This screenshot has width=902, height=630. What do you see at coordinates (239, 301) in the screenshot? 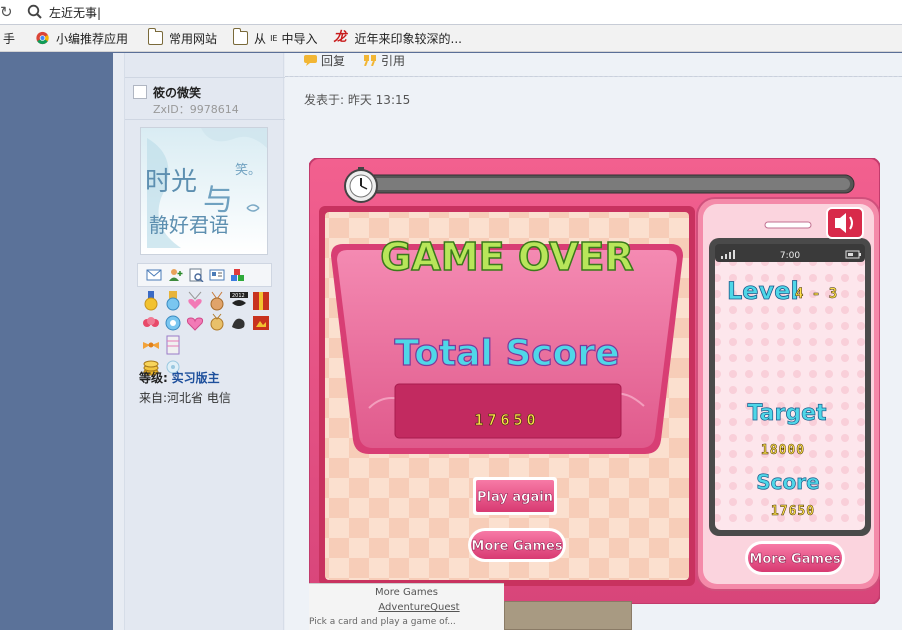
I see `medal-icon: 2012` at bounding box center [239, 301].